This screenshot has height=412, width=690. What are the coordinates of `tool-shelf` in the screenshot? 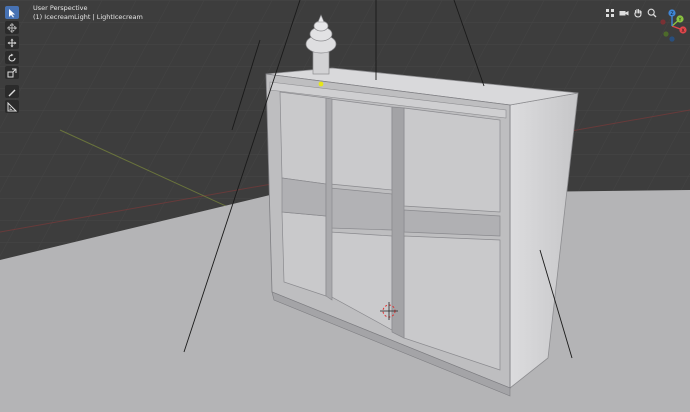 It's located at (12, 60).